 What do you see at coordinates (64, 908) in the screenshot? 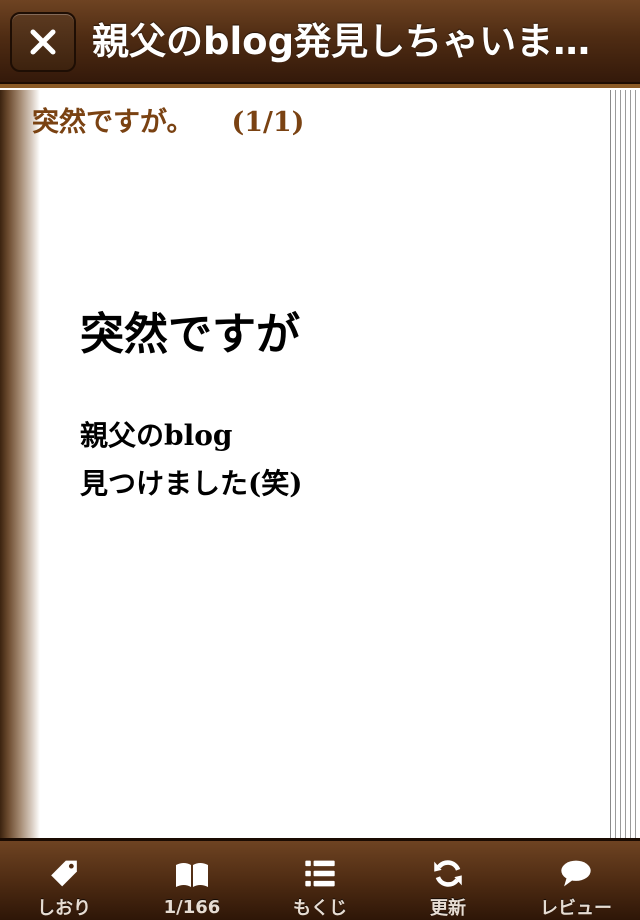
I see `tab-label: しおり` at bounding box center [64, 908].